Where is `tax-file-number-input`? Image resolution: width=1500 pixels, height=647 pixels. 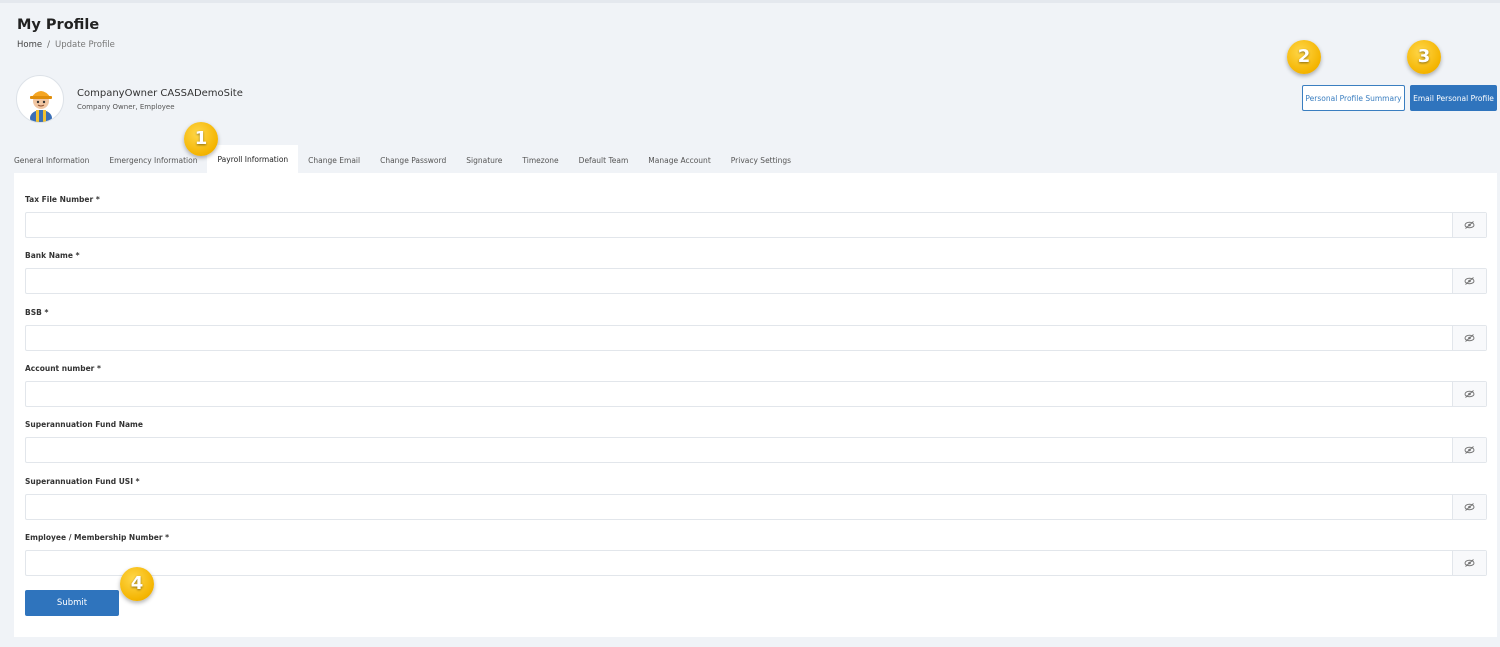 tax-file-number-input is located at coordinates (740, 225).